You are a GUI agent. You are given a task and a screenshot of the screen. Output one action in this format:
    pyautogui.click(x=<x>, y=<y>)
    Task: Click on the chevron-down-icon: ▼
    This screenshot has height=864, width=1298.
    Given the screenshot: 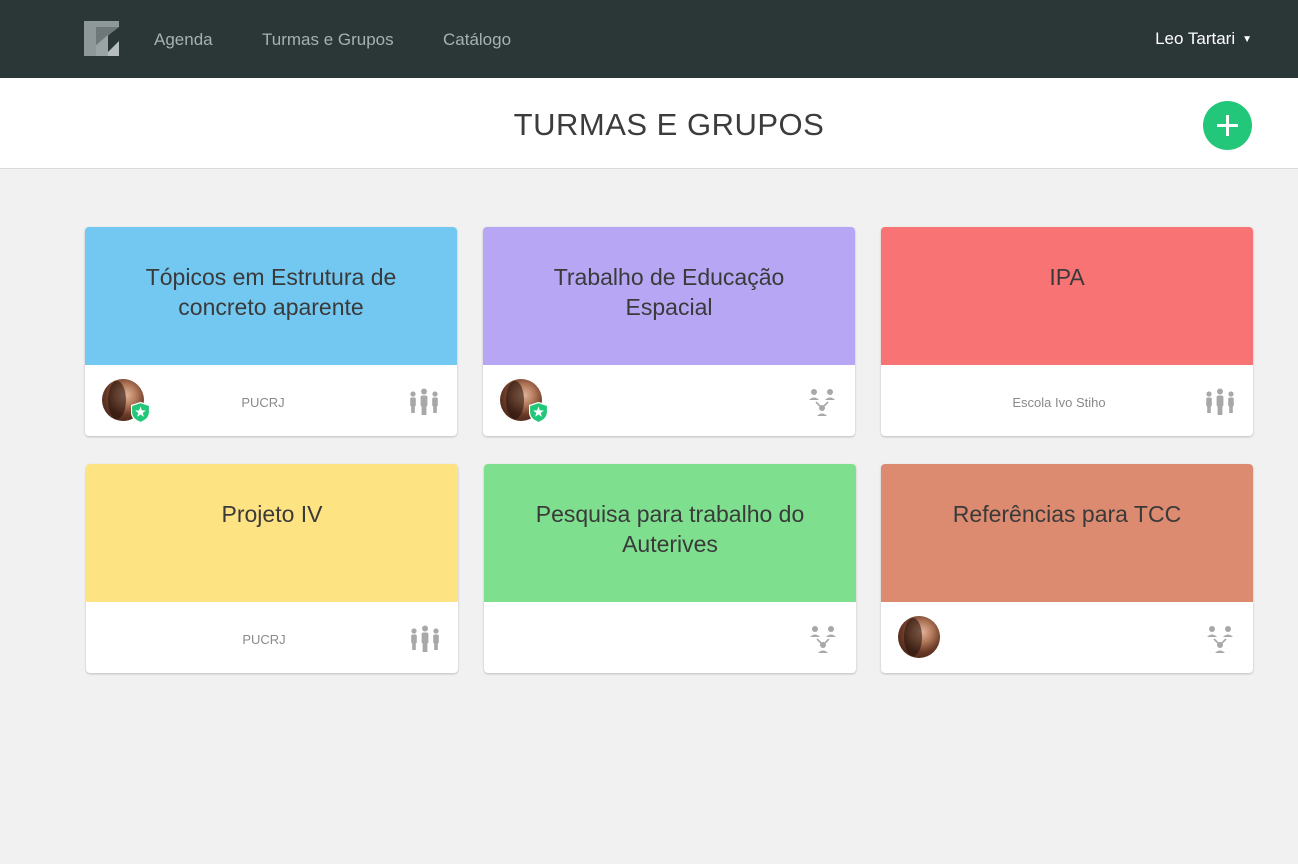 What is the action you would take?
    pyautogui.click(x=1247, y=39)
    